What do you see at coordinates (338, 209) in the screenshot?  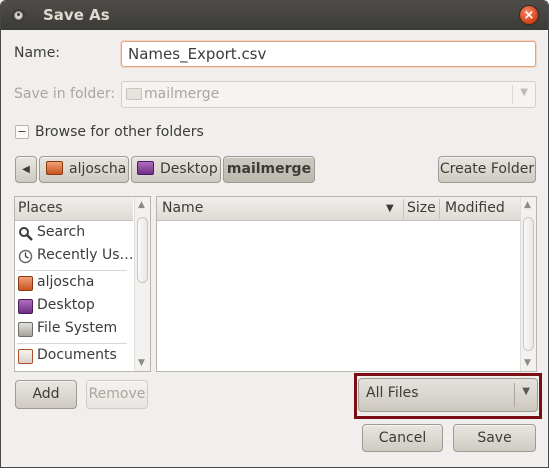 I see `files-header: Name ▼ Size Modified` at bounding box center [338, 209].